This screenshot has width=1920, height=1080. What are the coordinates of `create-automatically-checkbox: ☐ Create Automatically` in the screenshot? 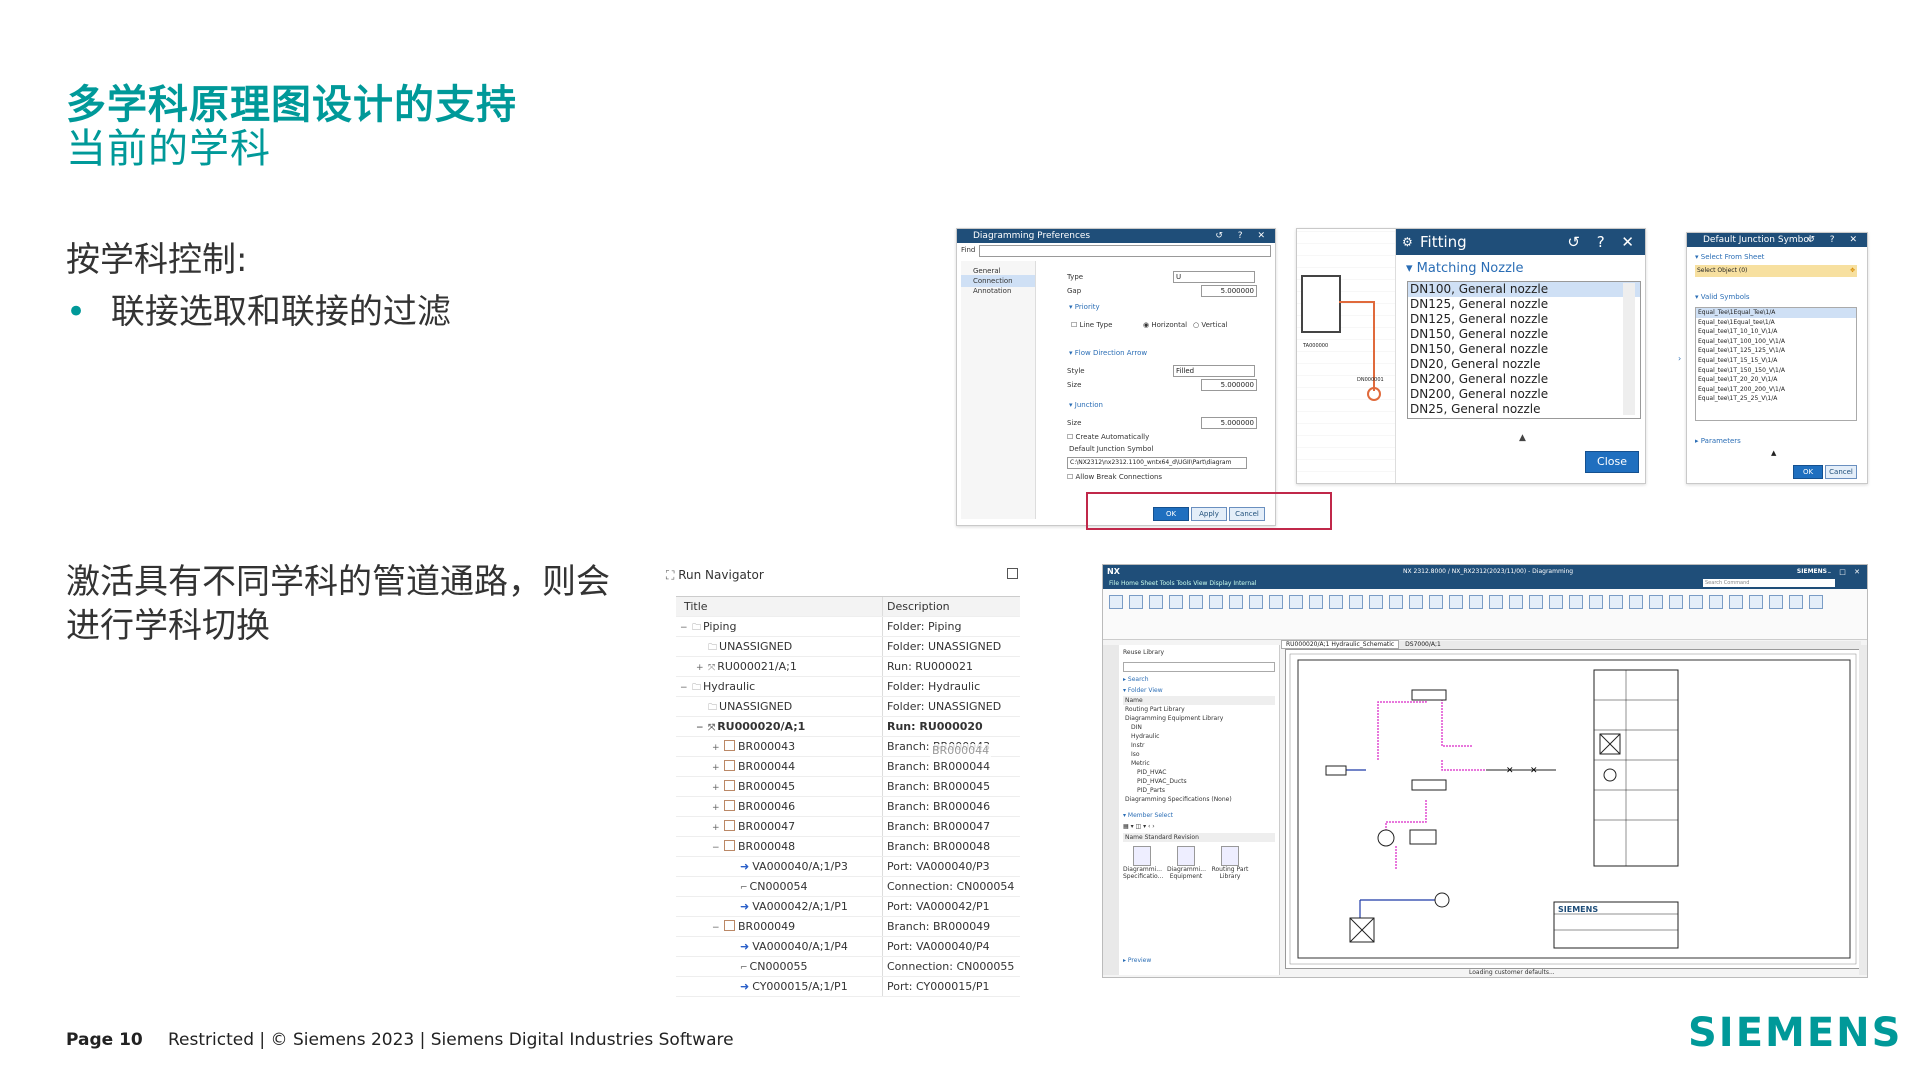 It's located at (1108, 437).